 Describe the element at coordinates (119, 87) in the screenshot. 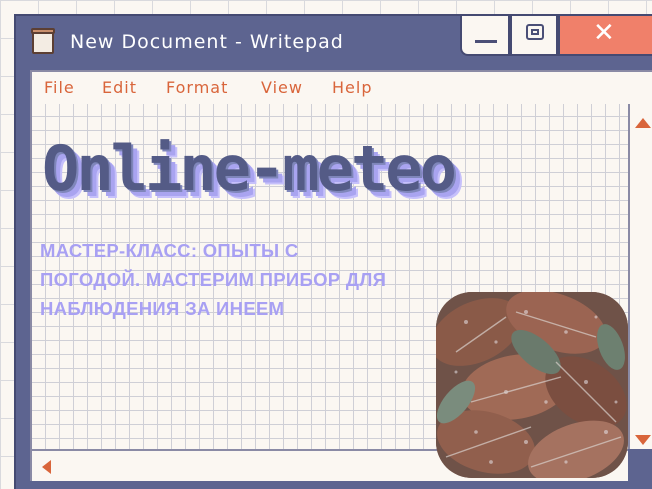

I see `menu-edit: Edit` at that location.